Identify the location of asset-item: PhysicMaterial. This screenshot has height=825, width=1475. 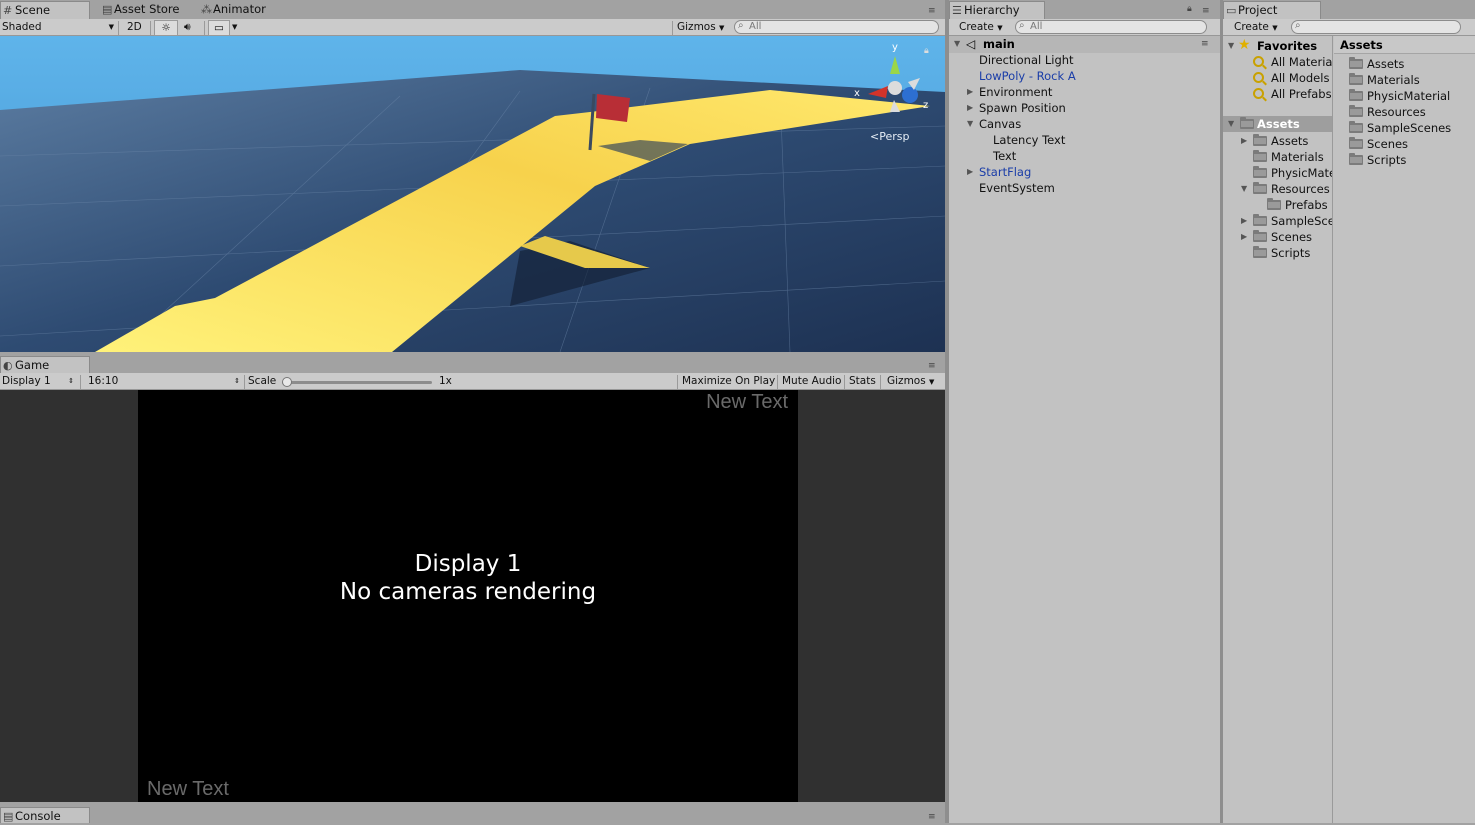
(1404, 96).